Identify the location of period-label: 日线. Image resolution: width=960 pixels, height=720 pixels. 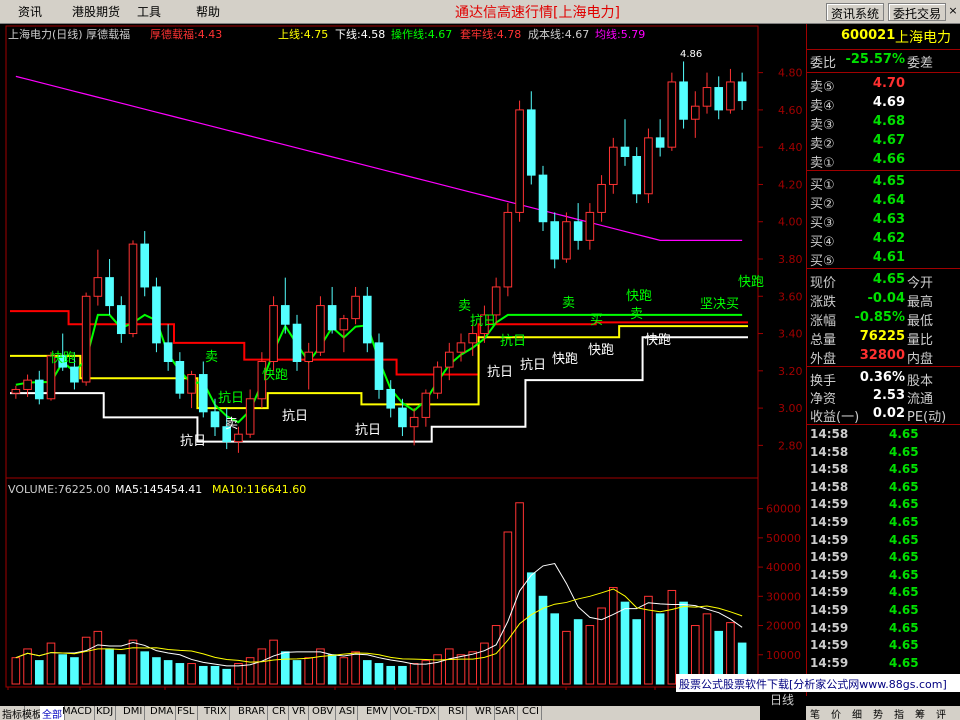
(782, 699).